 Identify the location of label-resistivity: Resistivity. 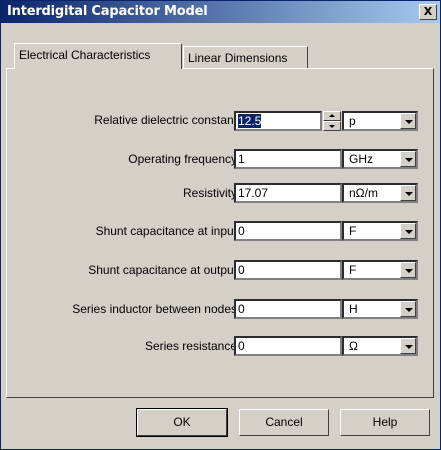
(209, 193).